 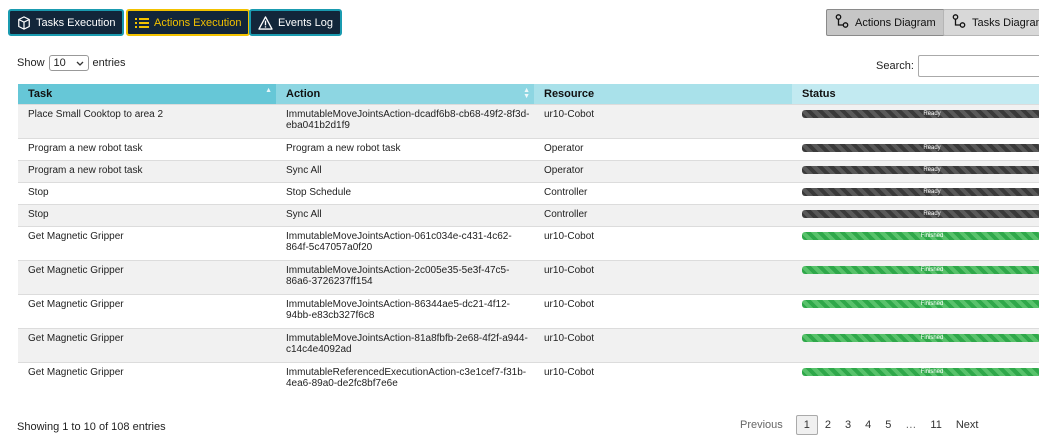 I want to click on table-row: Stop Sync All Controller Ready, so click(x=528, y=215).